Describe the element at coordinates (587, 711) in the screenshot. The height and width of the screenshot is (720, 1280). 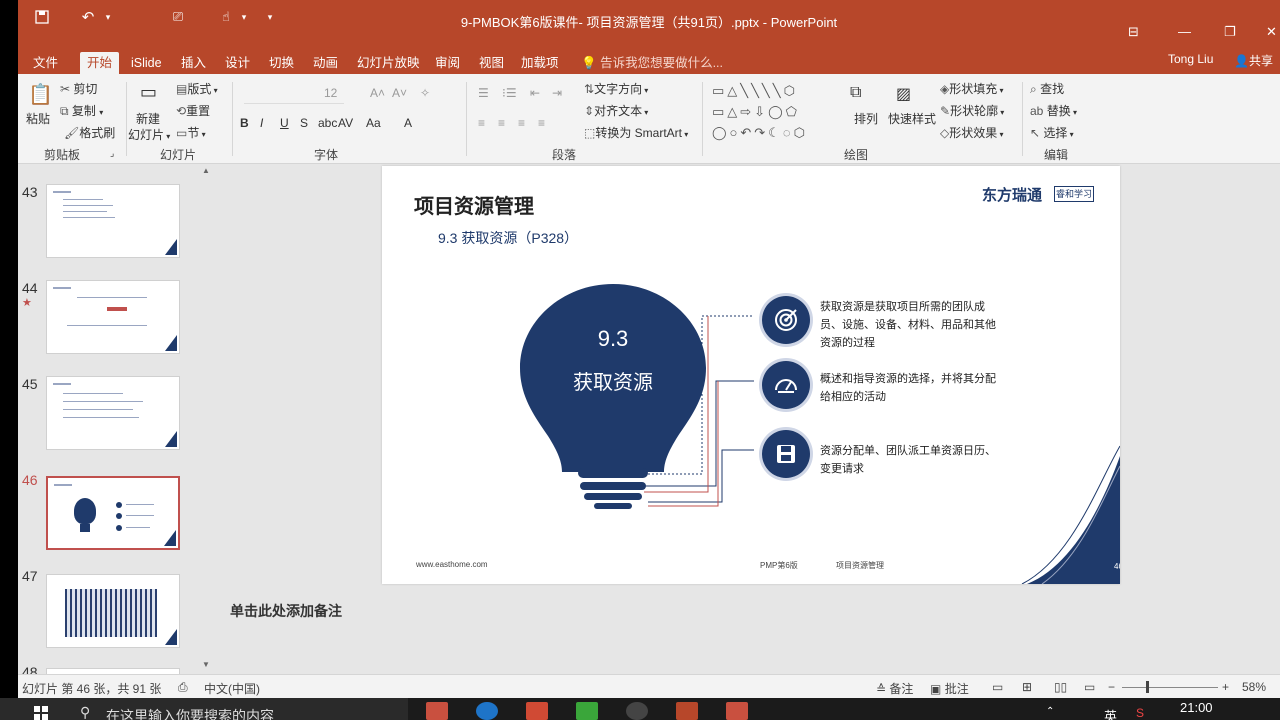
I see `wechat-icon` at that location.